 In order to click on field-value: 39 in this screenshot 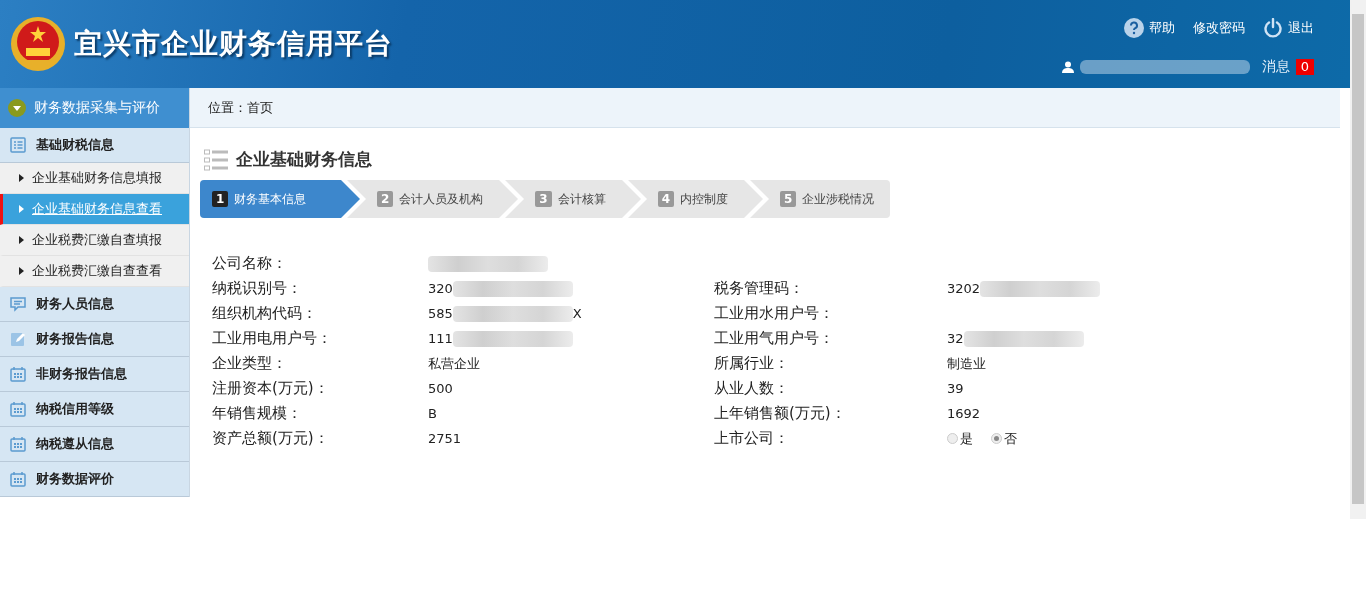, I will do `click(955, 389)`.